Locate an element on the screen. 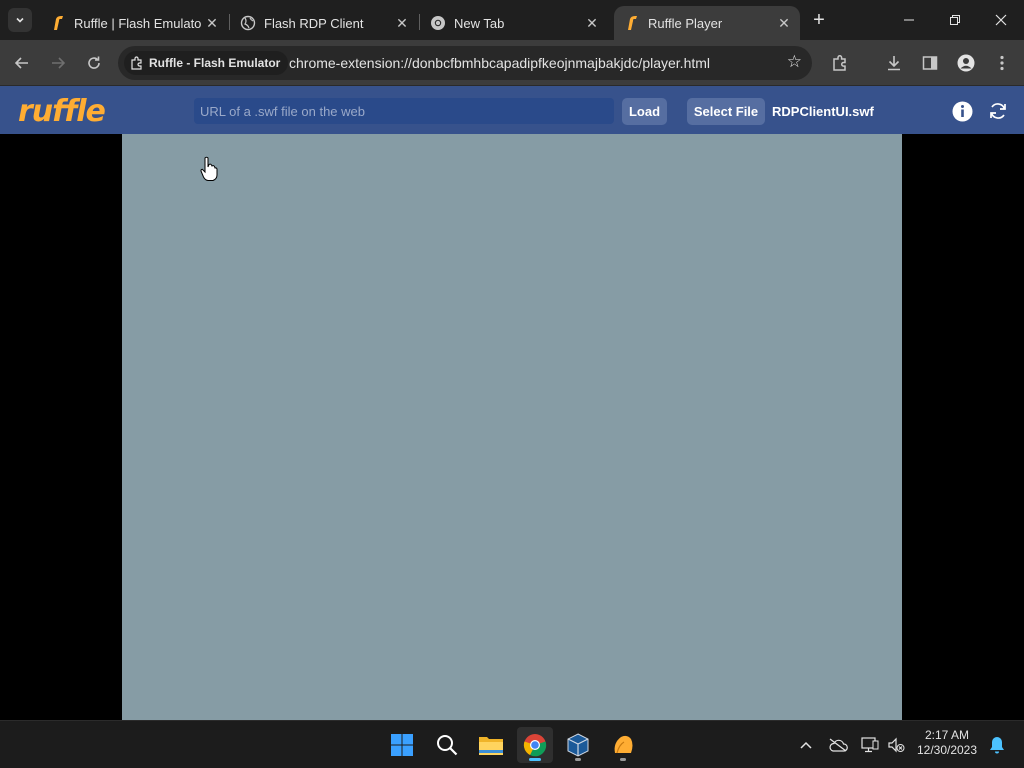  download-icon is located at coordinates (894, 63).